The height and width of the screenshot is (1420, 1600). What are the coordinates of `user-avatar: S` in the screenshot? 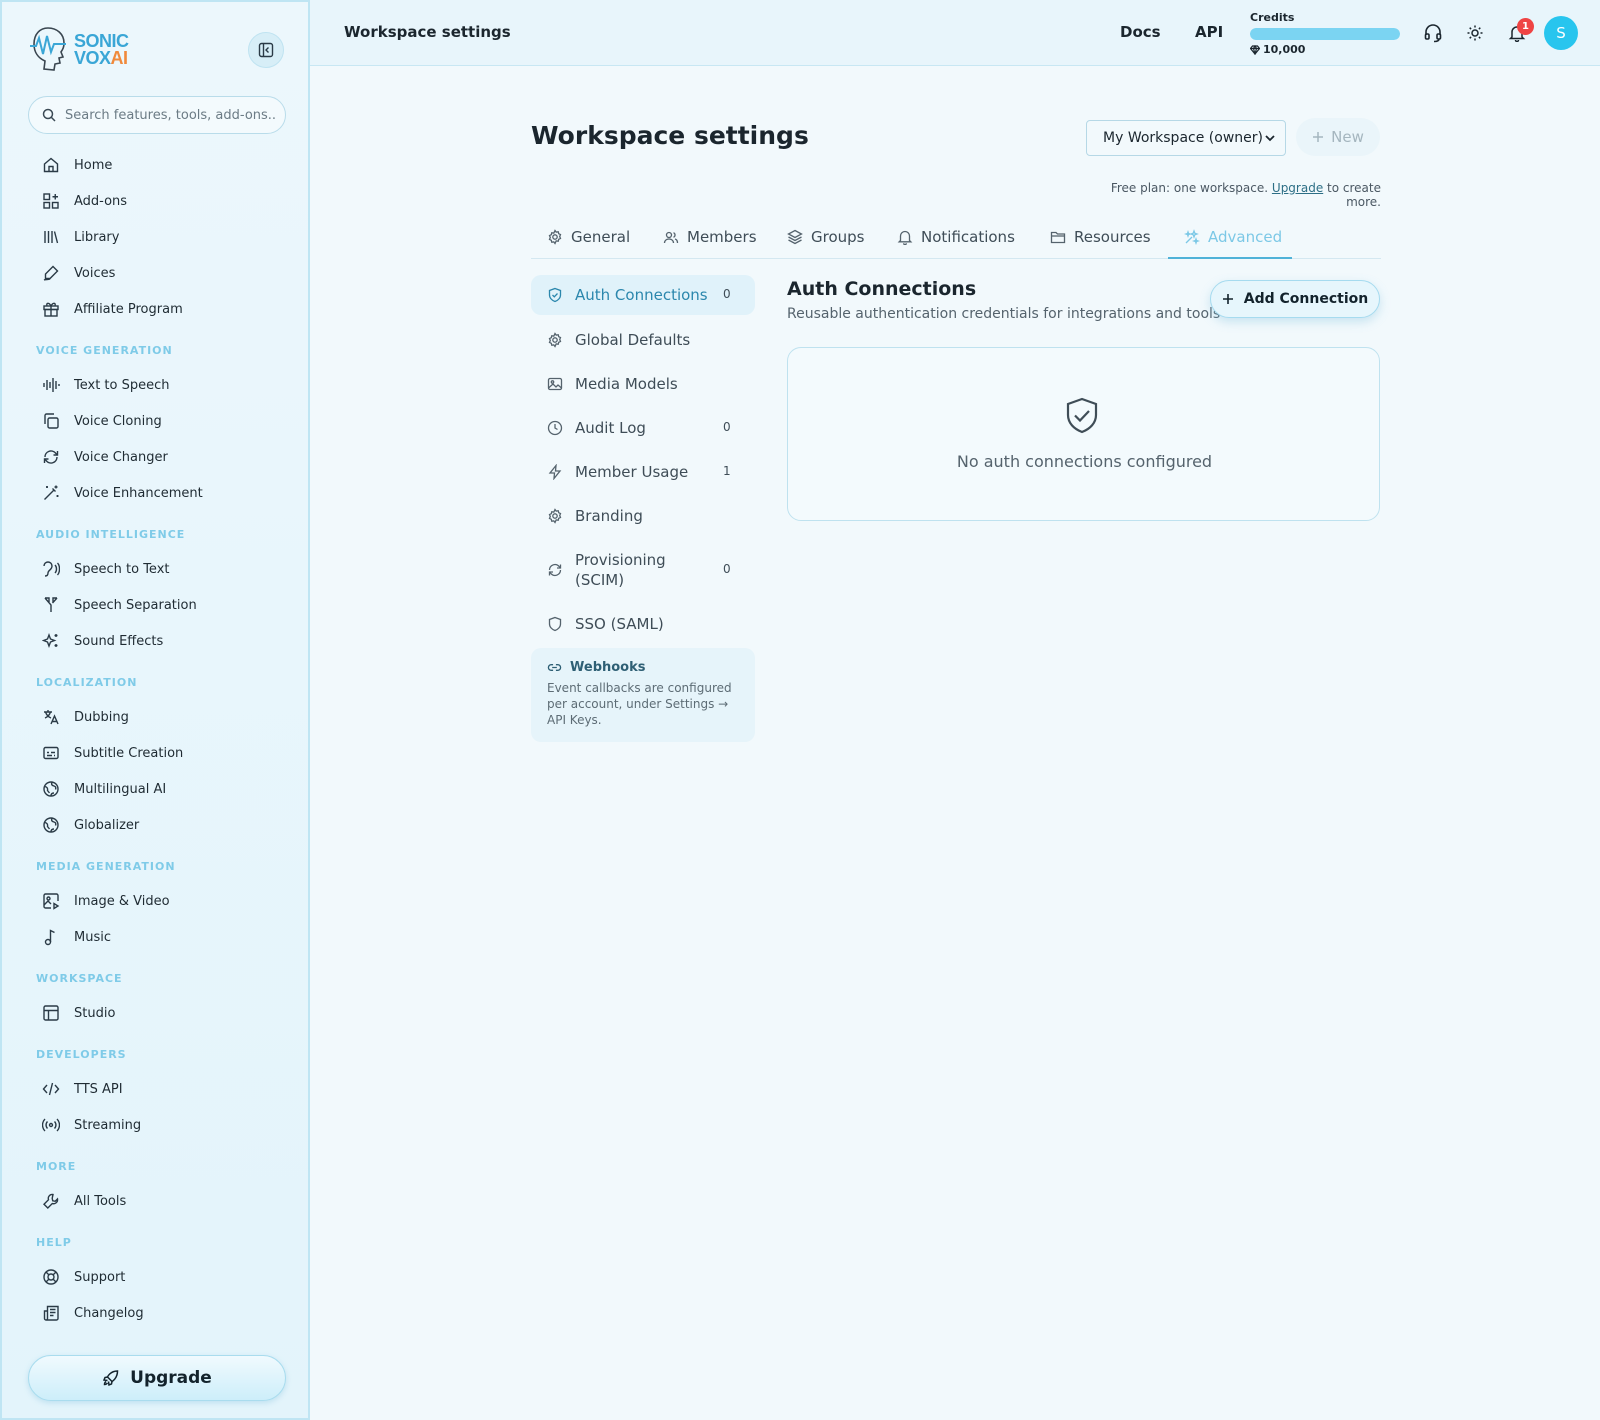 It's located at (1561, 33).